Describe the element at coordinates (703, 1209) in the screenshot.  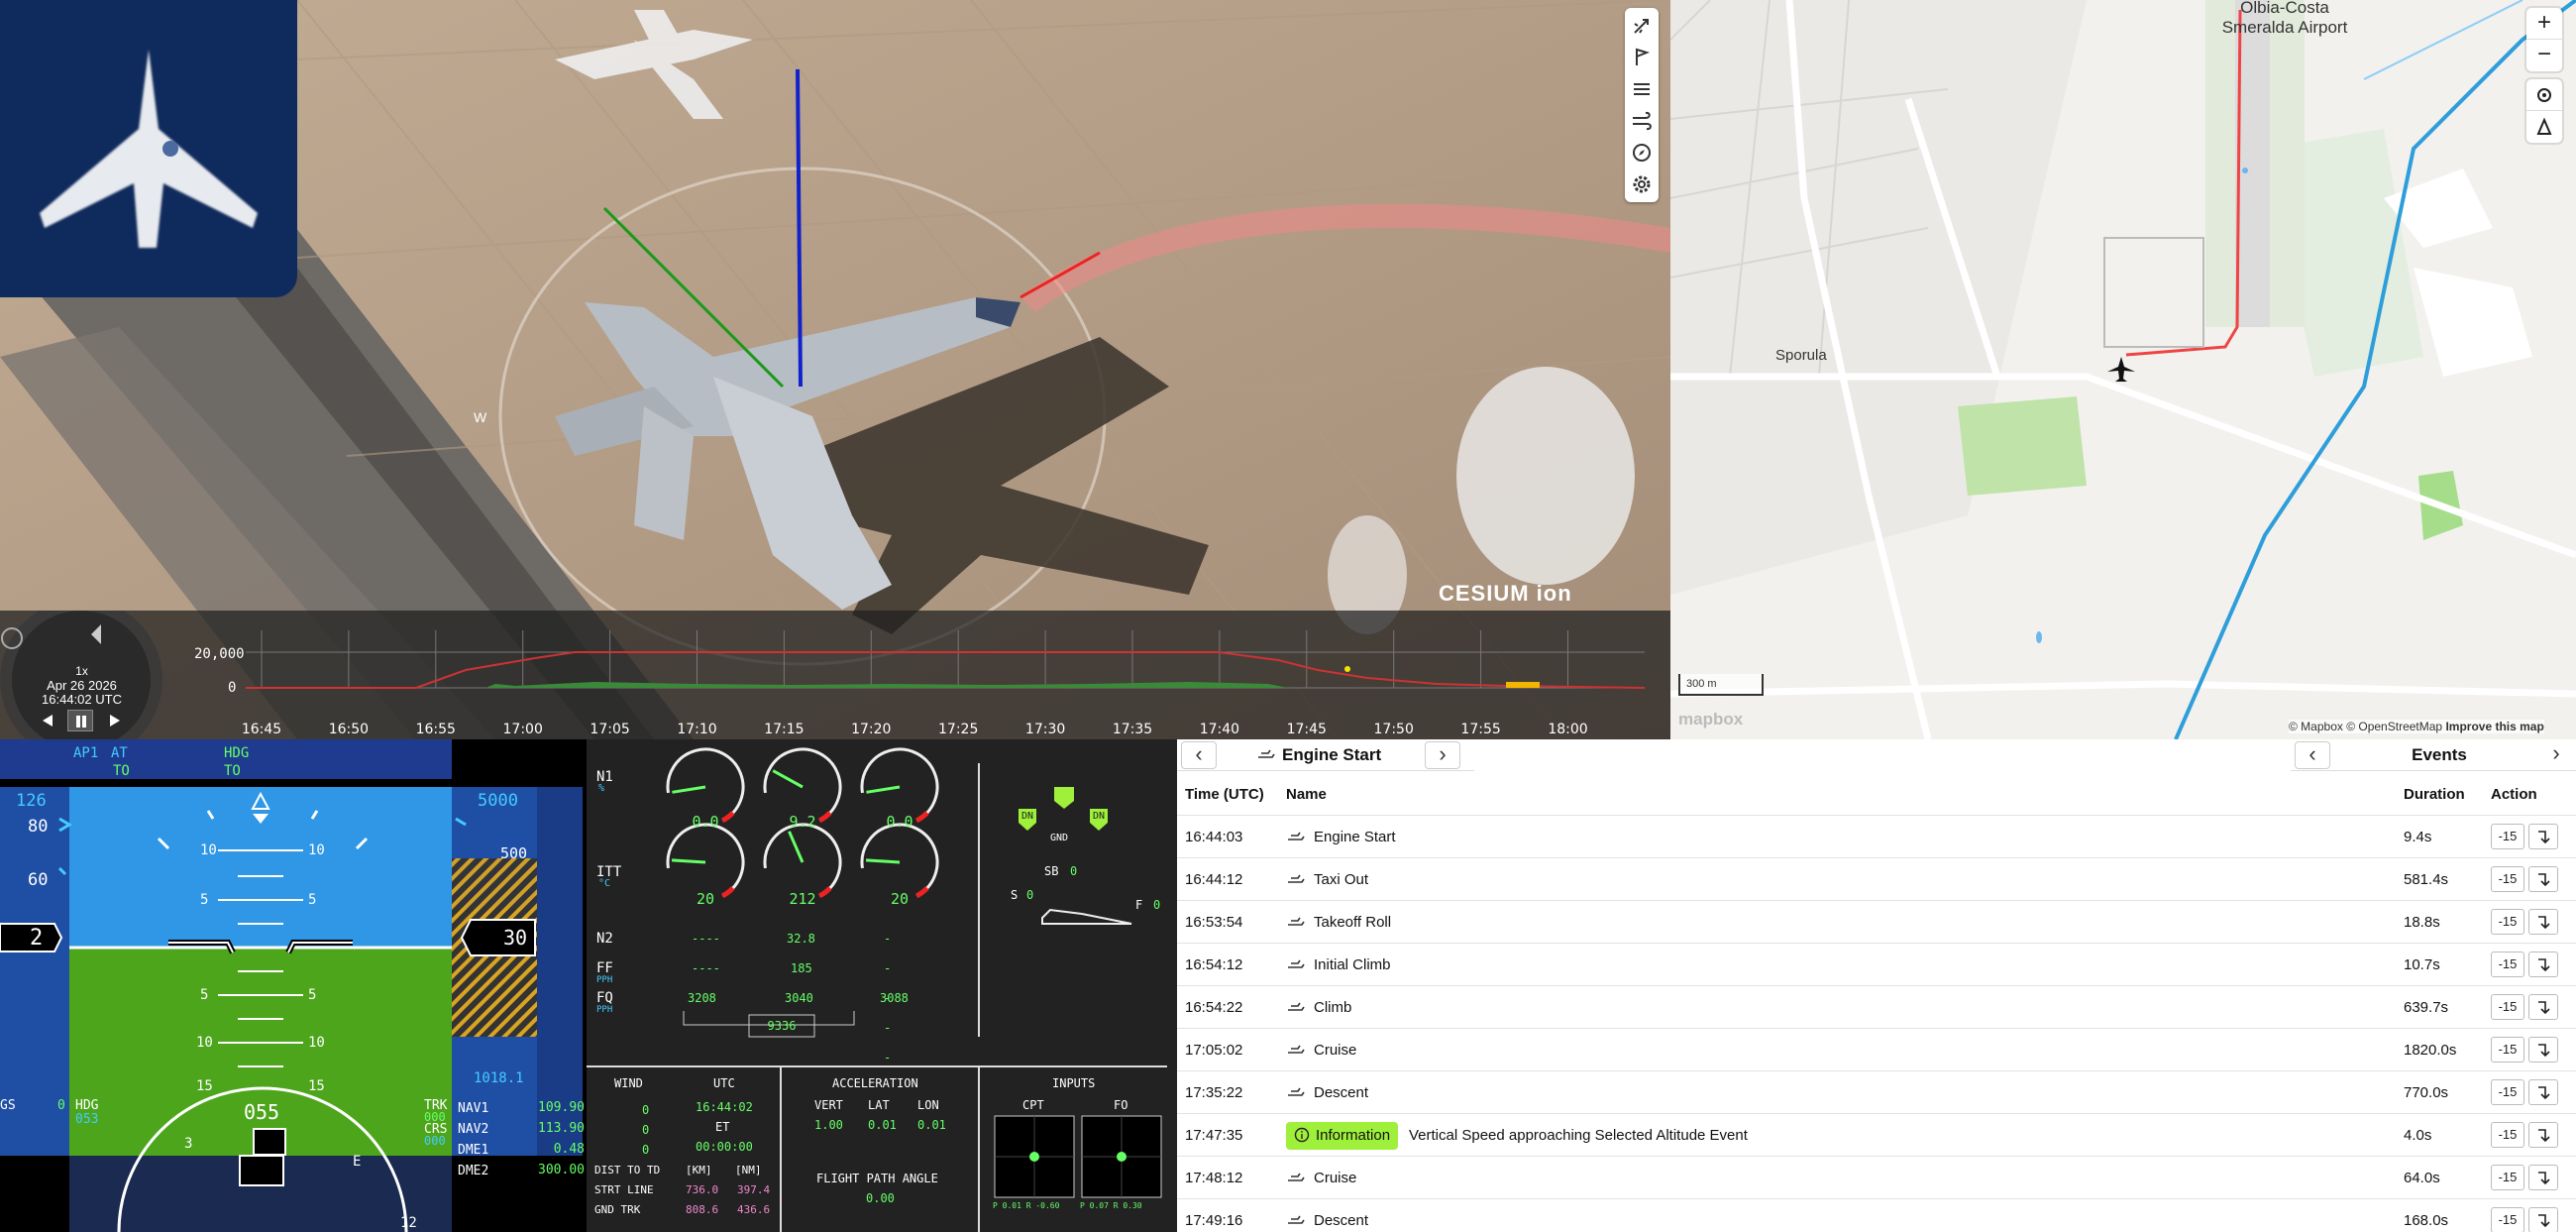
I see `gnd-km: 808.6` at that location.